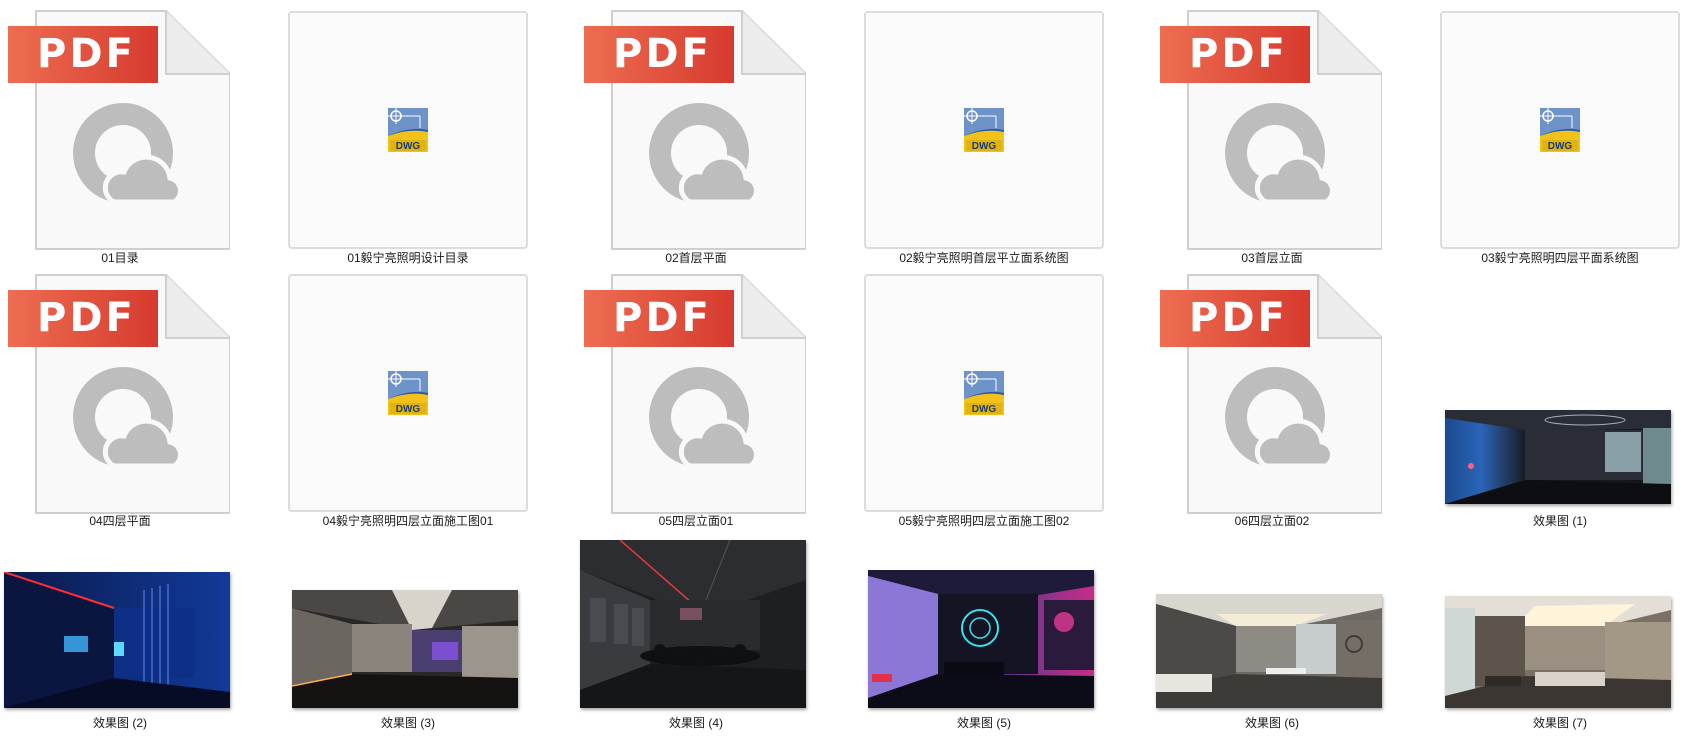 This screenshot has width=1681, height=755. Describe the element at coordinates (696, 521) in the screenshot. I see `file-name: 05四层立面01` at that location.